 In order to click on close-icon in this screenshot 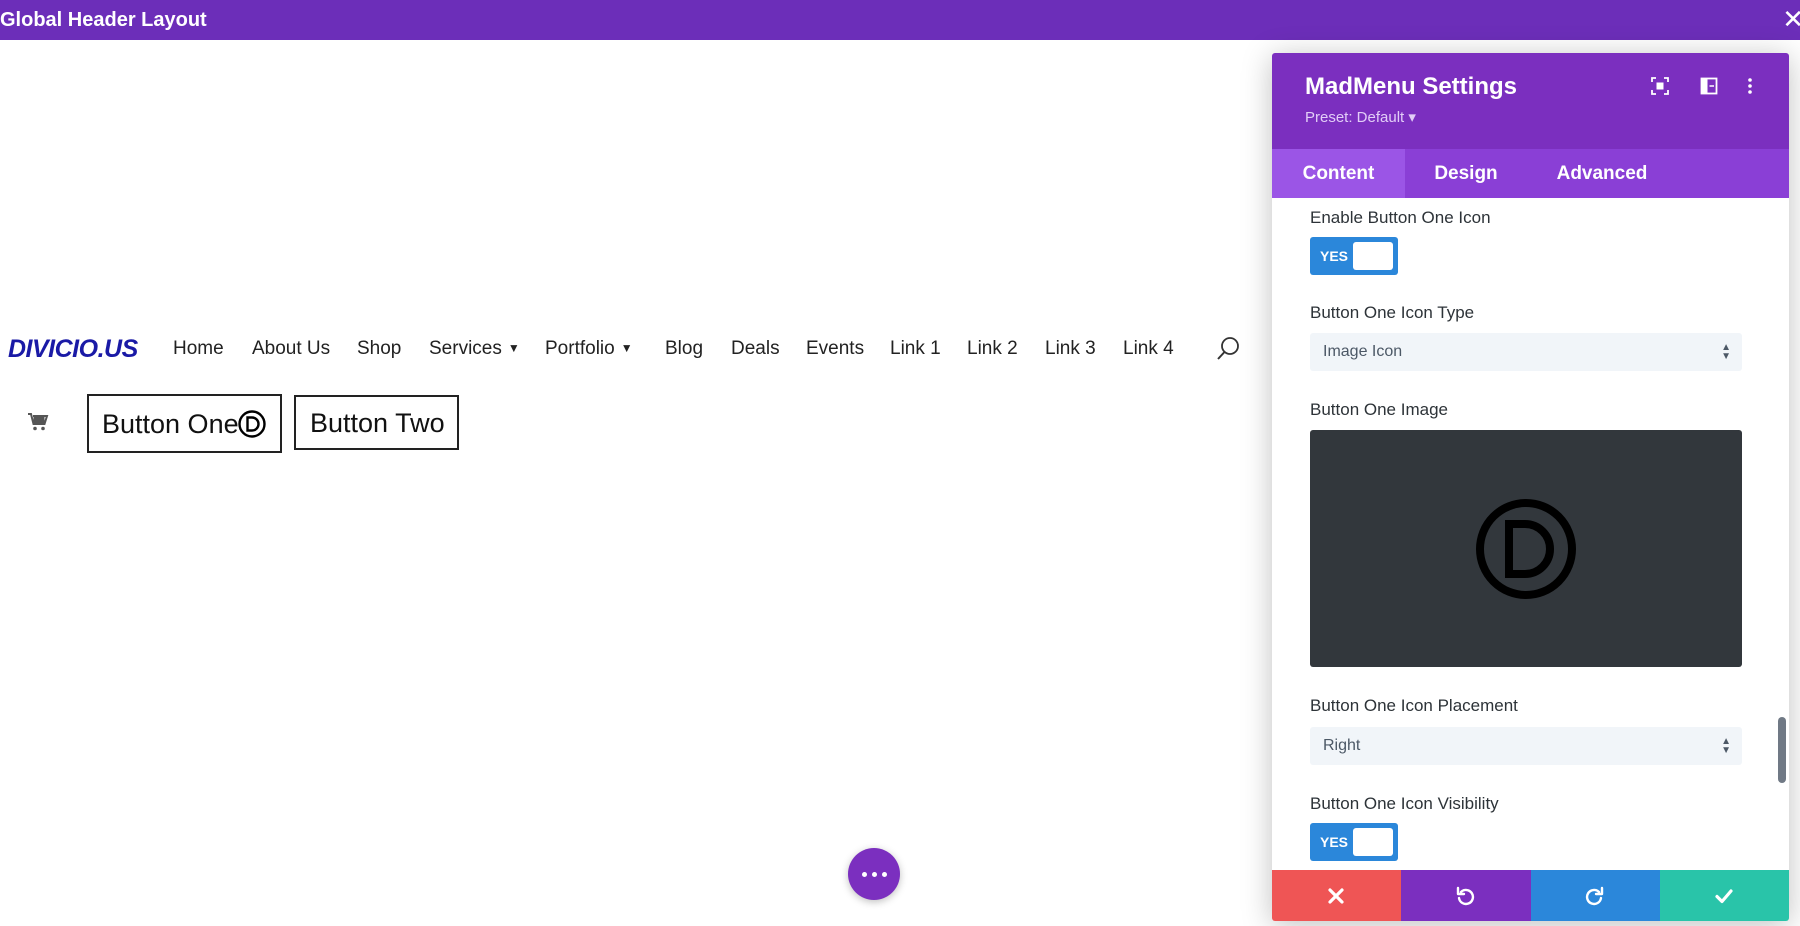, I will do `click(1336, 896)`.